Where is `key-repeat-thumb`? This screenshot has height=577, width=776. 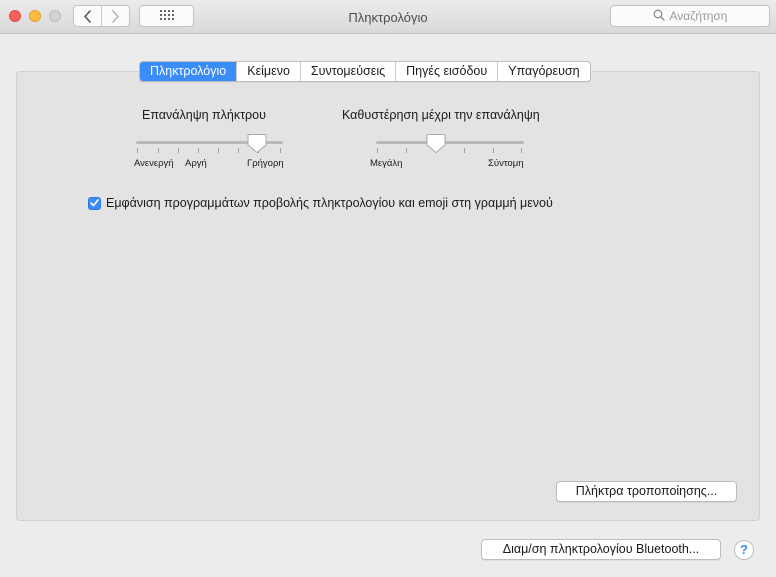
key-repeat-thumb is located at coordinates (257, 145).